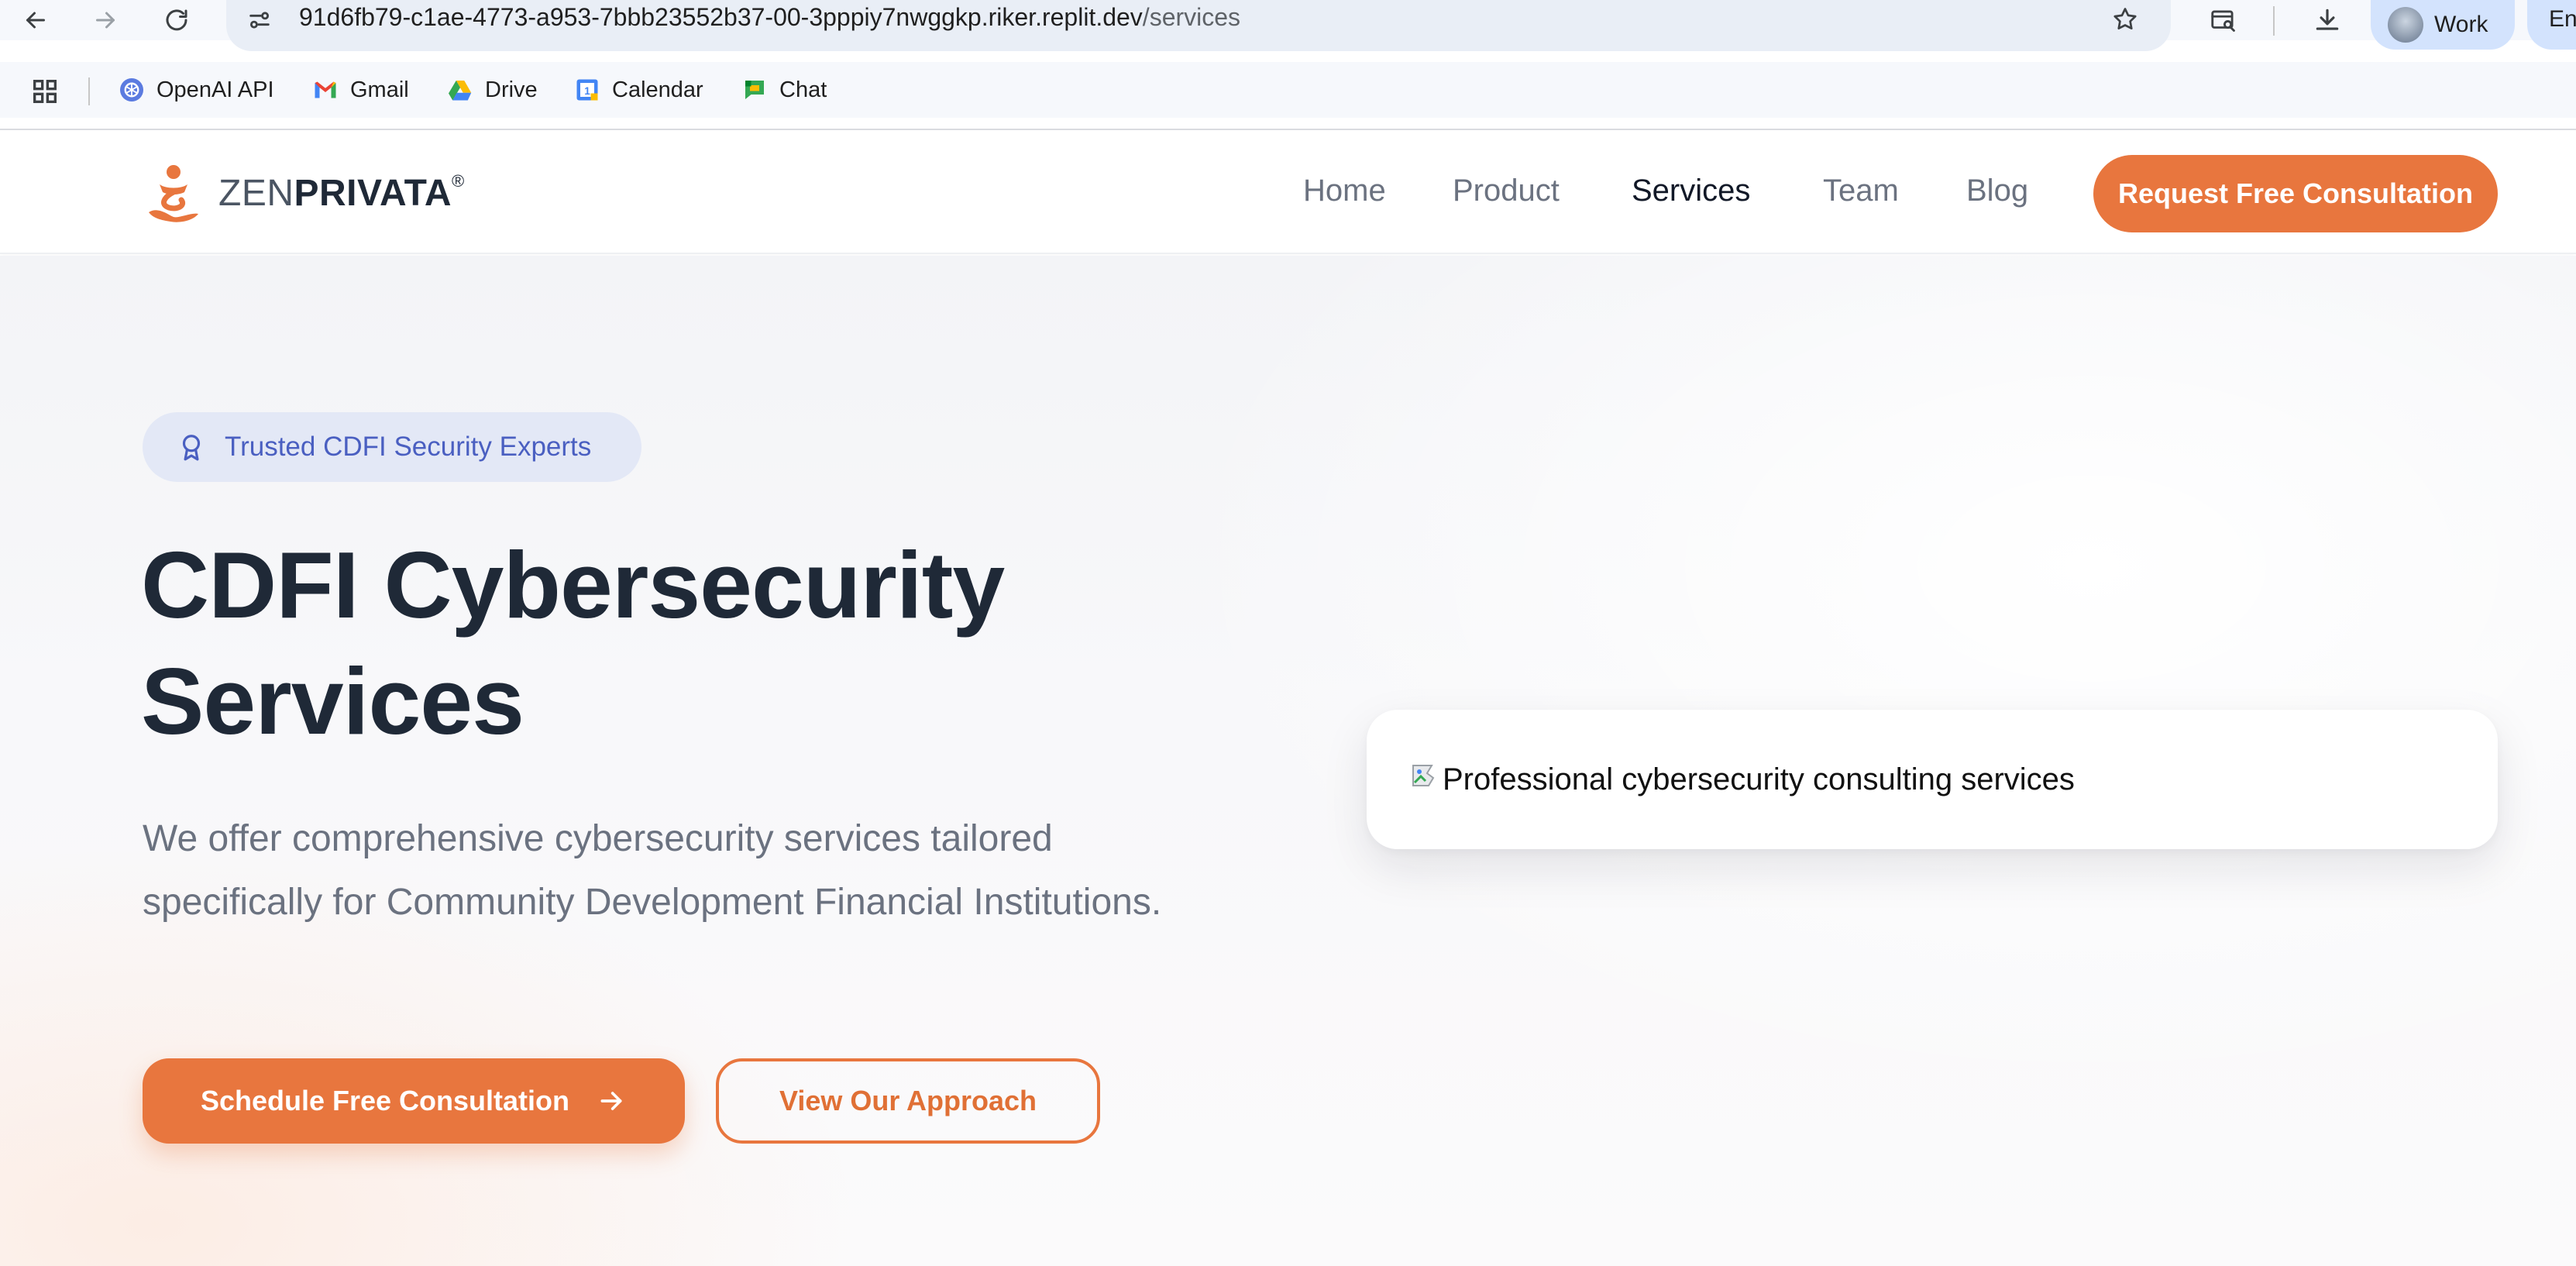  Describe the element at coordinates (105, 20) in the screenshot. I see `forward-icon` at that location.